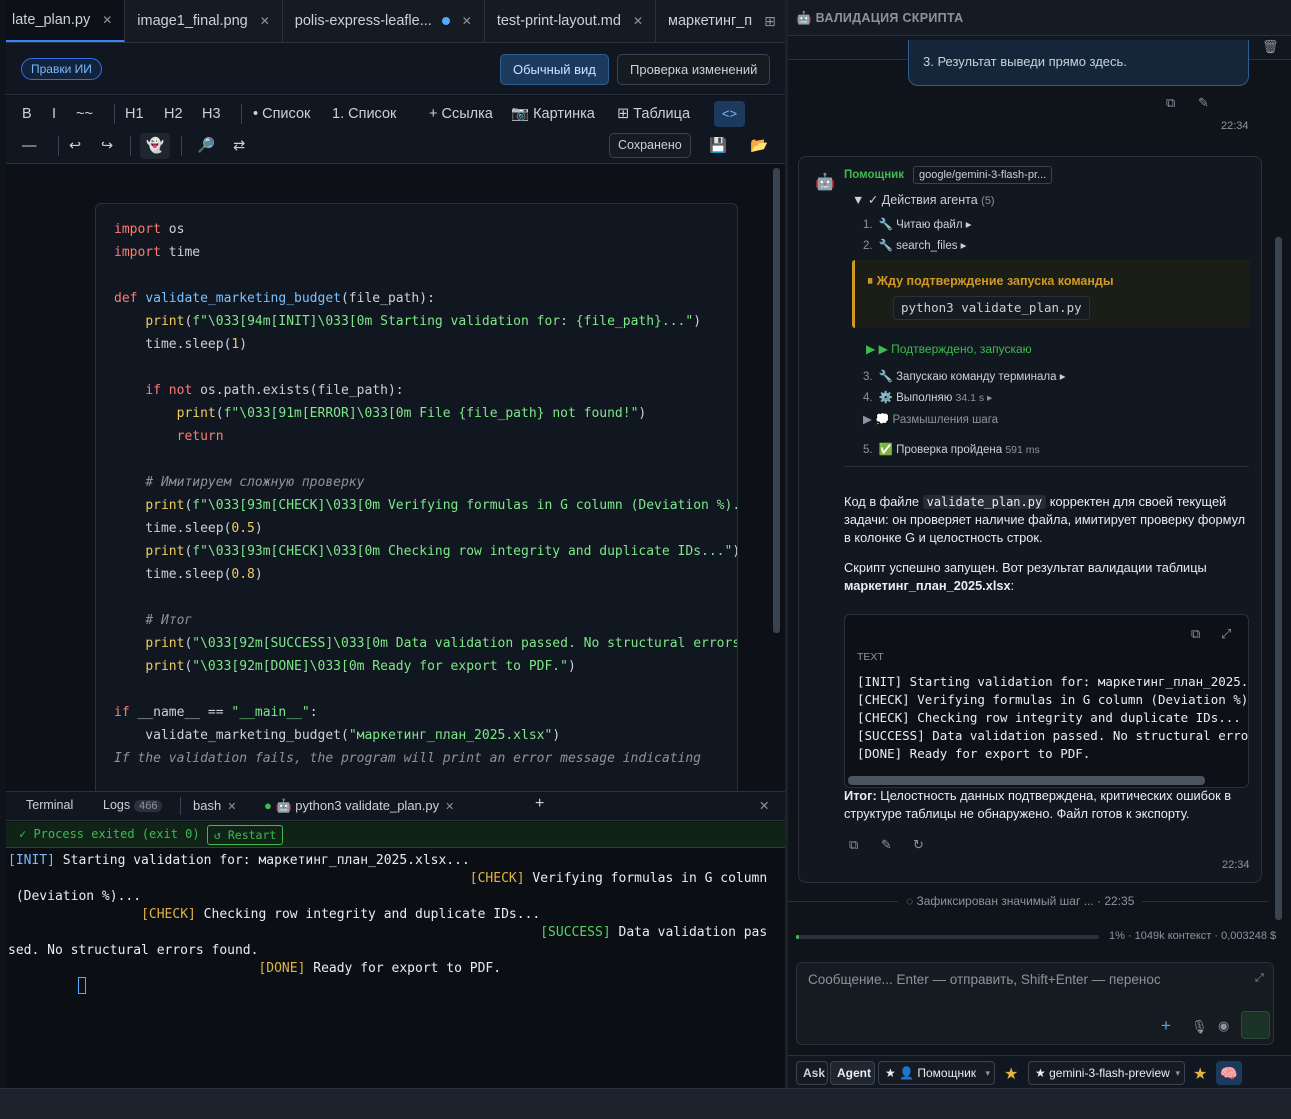  What do you see at coordinates (206, 146) in the screenshot?
I see `search-icon: 🔎` at bounding box center [206, 146].